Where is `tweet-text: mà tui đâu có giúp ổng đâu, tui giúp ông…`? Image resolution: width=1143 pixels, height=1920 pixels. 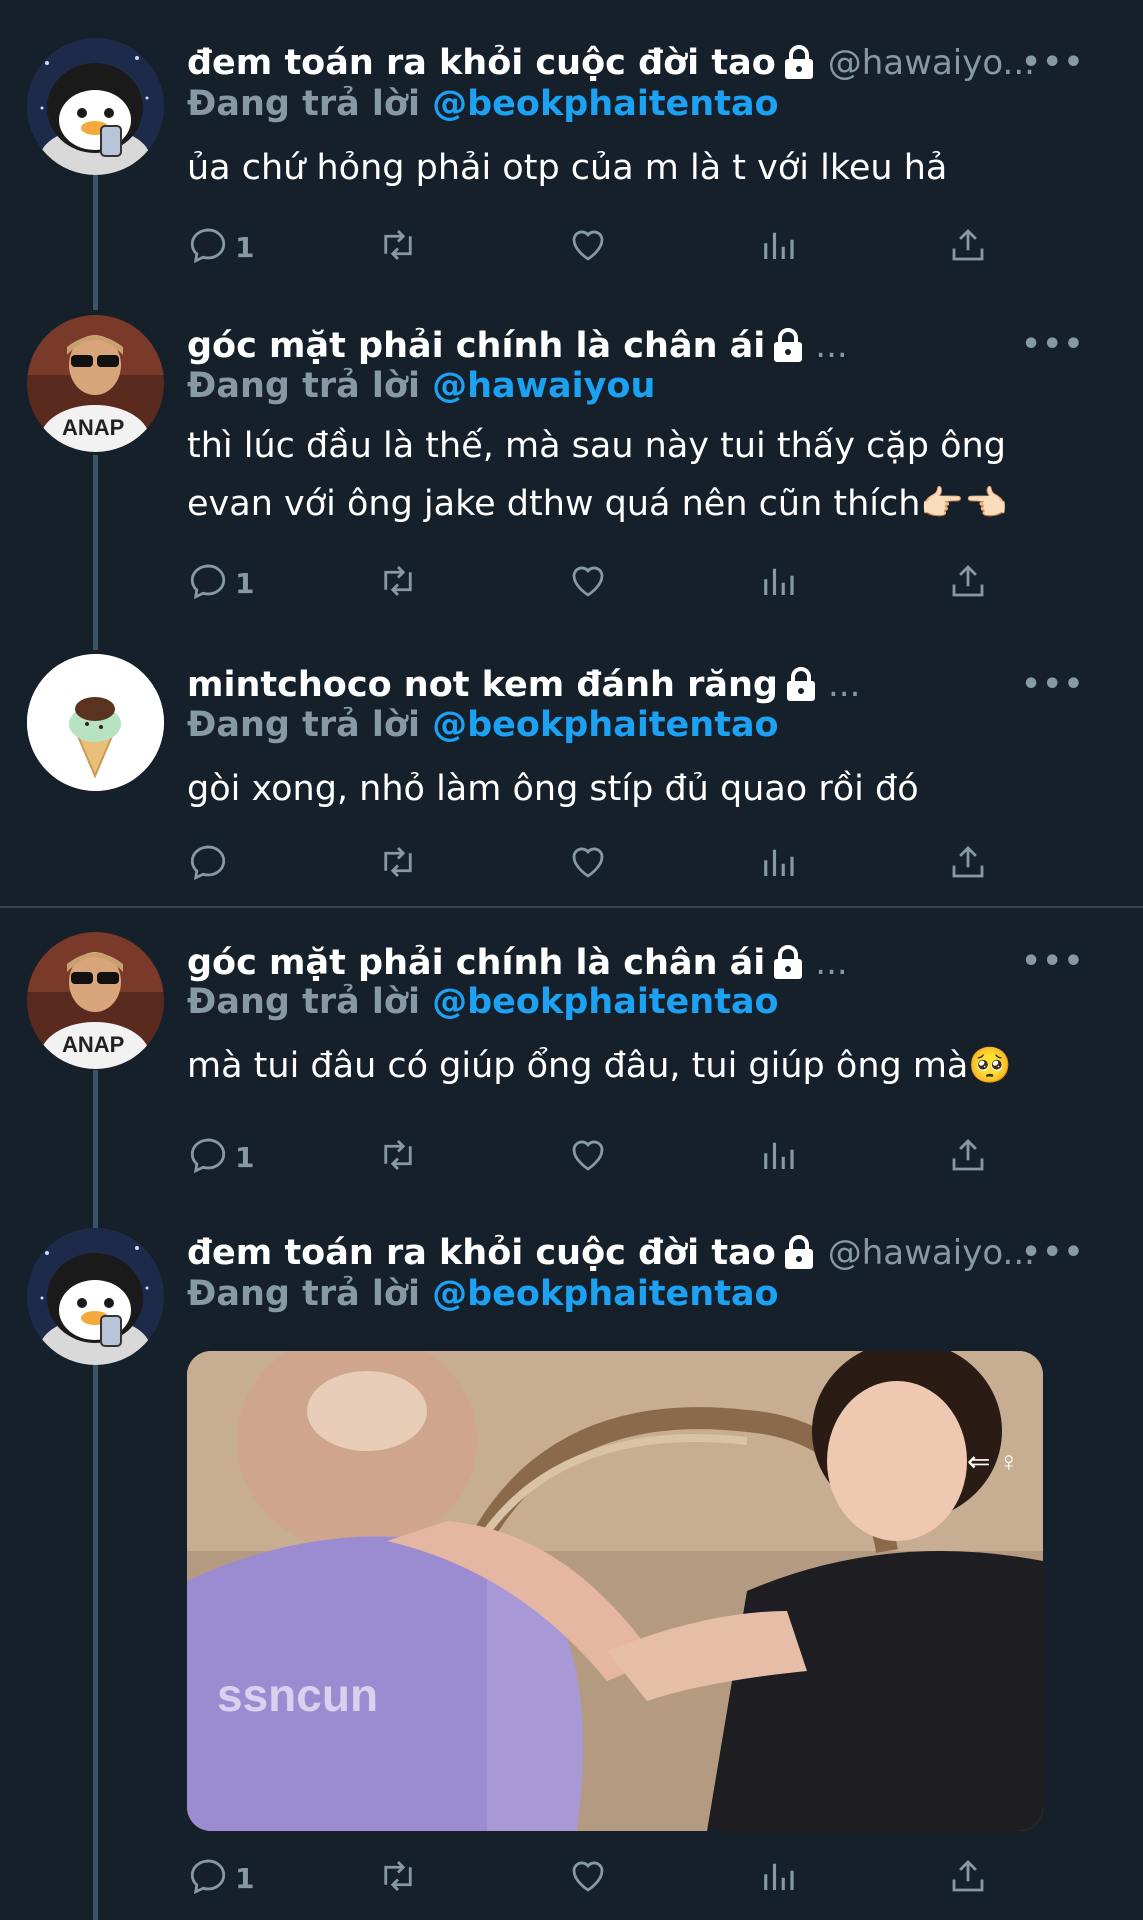 tweet-text: mà tui đâu có giúp ổng đâu, tui giúp ông… is located at coordinates (599, 1066).